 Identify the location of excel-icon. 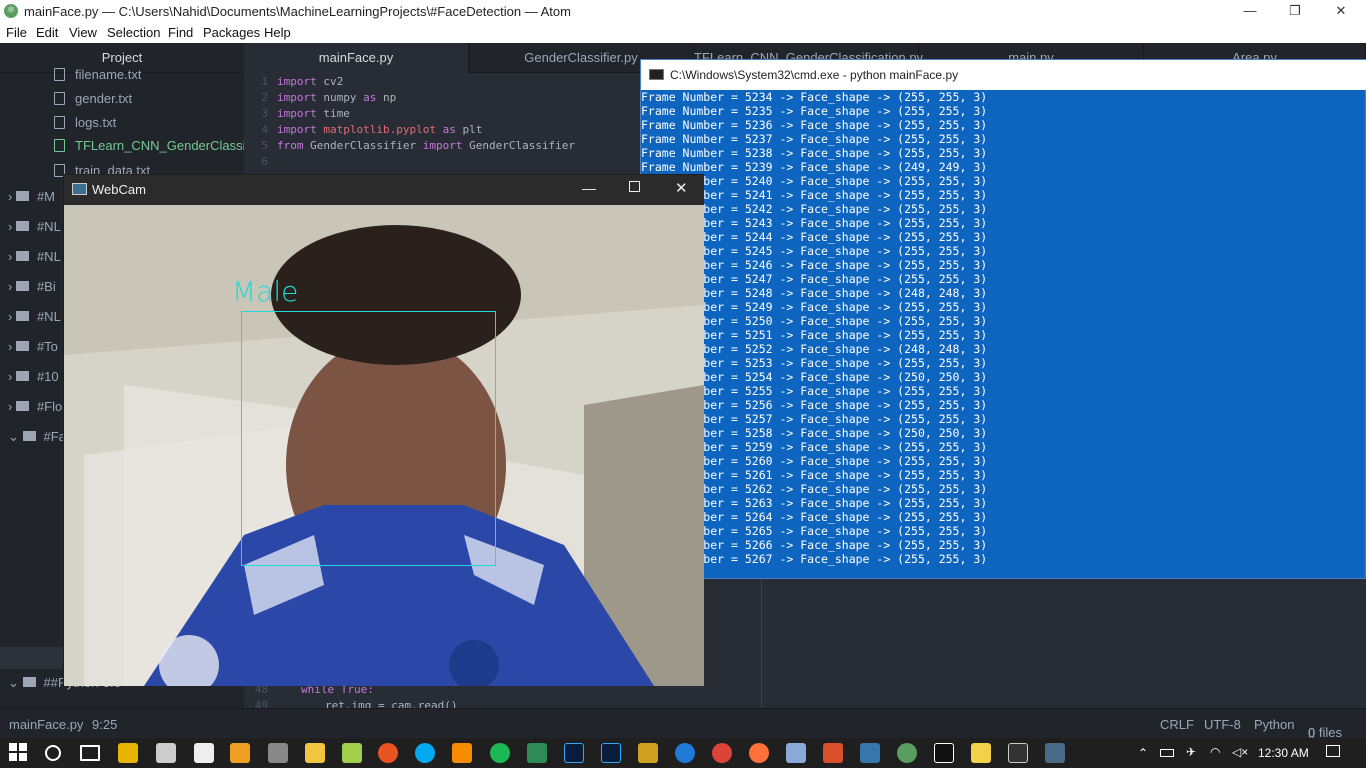
(537, 753).